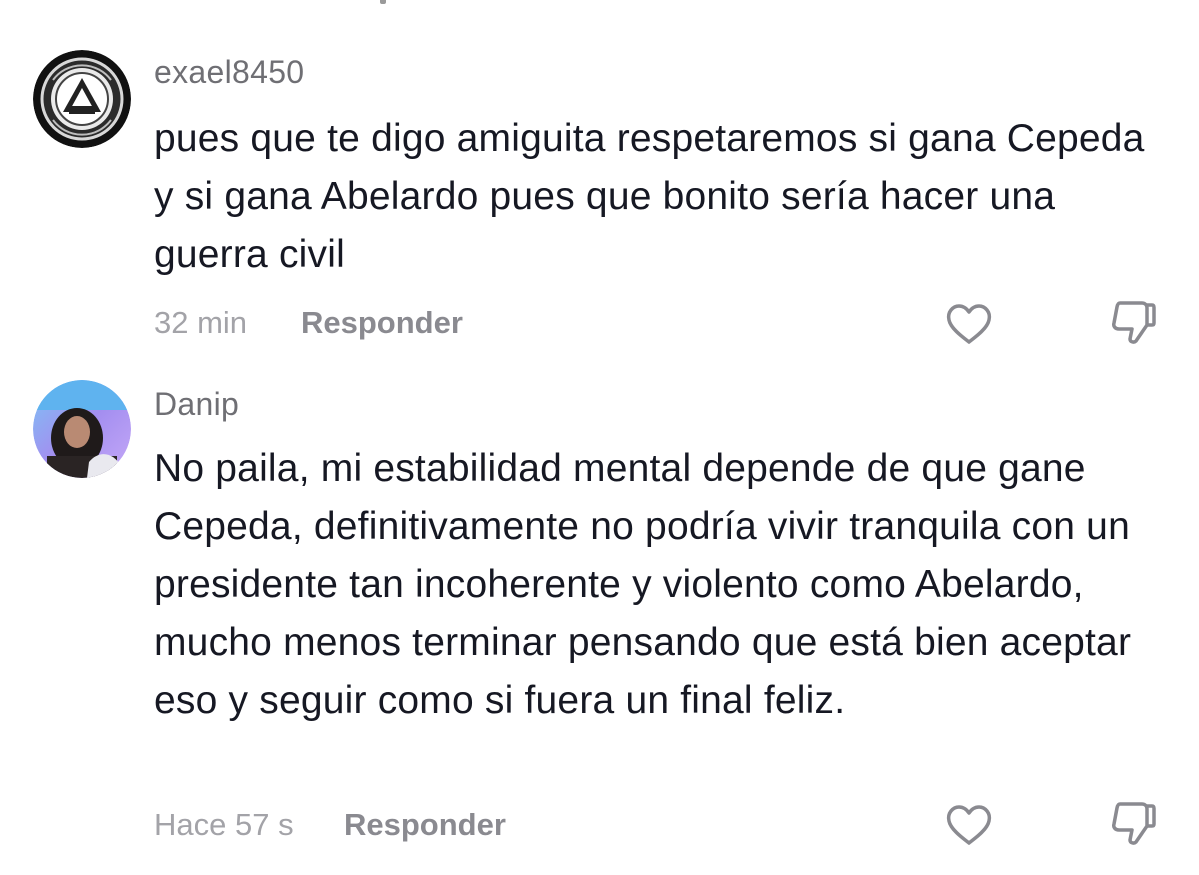 This screenshot has width=1199, height=875. Describe the element at coordinates (224, 824) in the screenshot. I see `comment-timestamp: Hace 57 s` at that location.